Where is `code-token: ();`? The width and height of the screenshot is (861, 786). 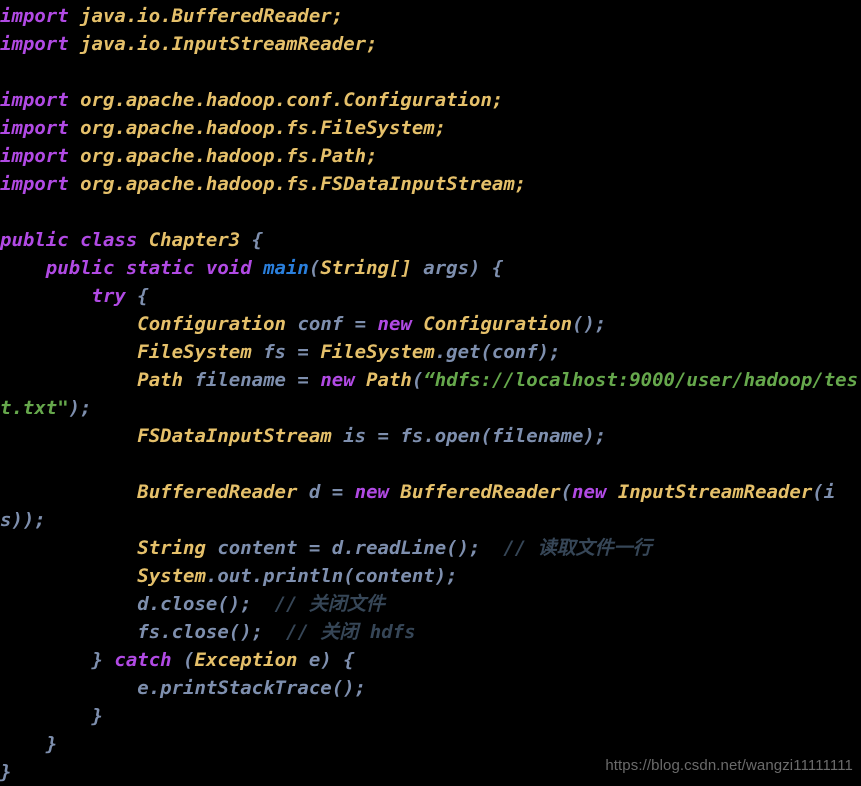
code-token: (); is located at coordinates (589, 324).